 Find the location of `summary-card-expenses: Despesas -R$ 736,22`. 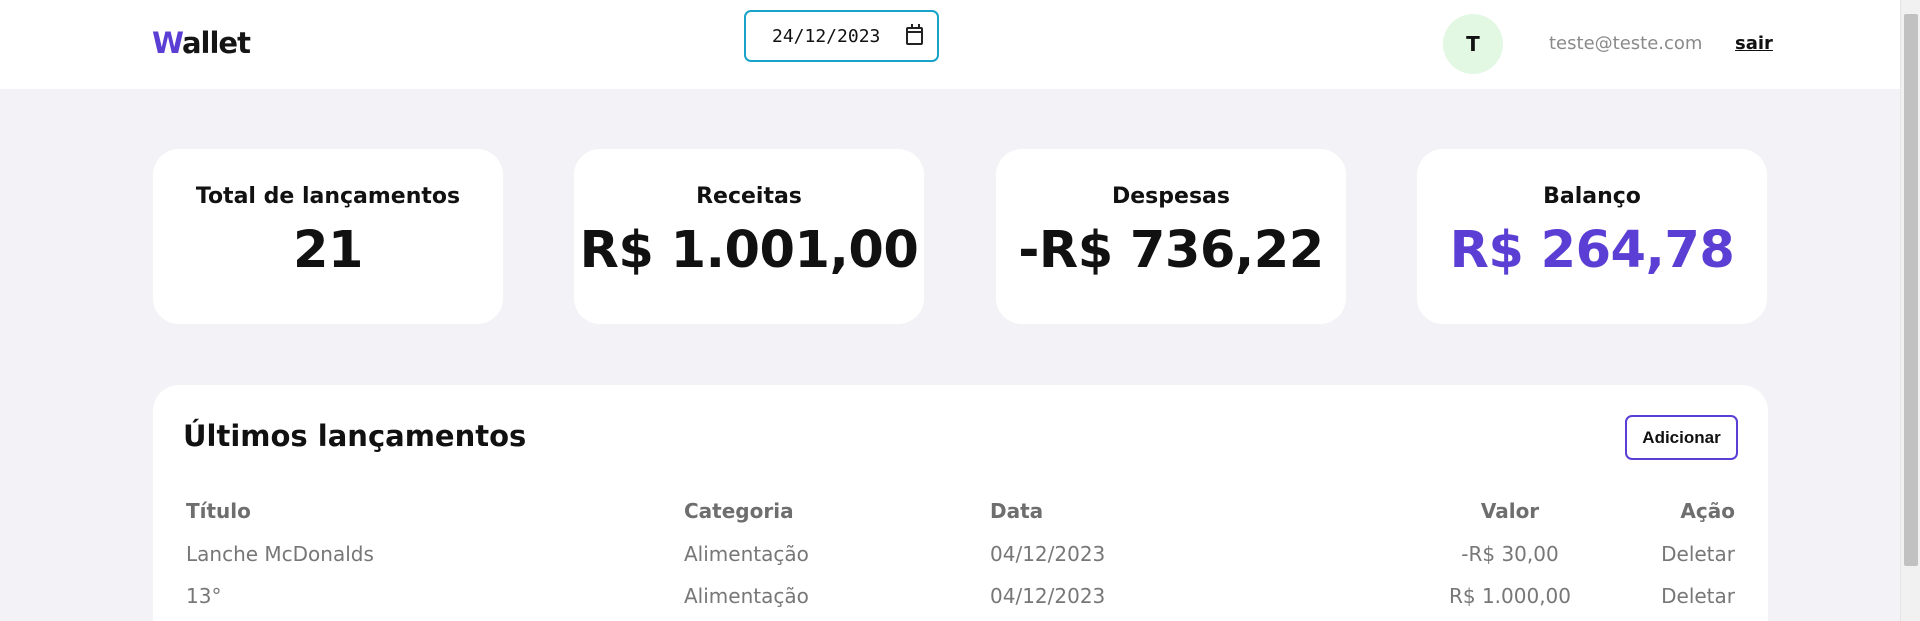

summary-card-expenses: Despesas -R$ 736,22 is located at coordinates (1171, 236).